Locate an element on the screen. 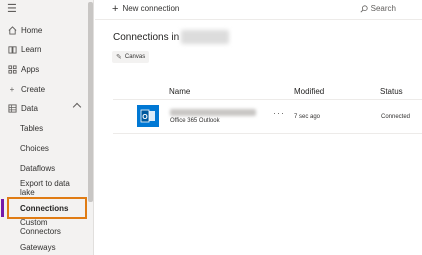  more-options-icon: ··· is located at coordinates (279, 113).